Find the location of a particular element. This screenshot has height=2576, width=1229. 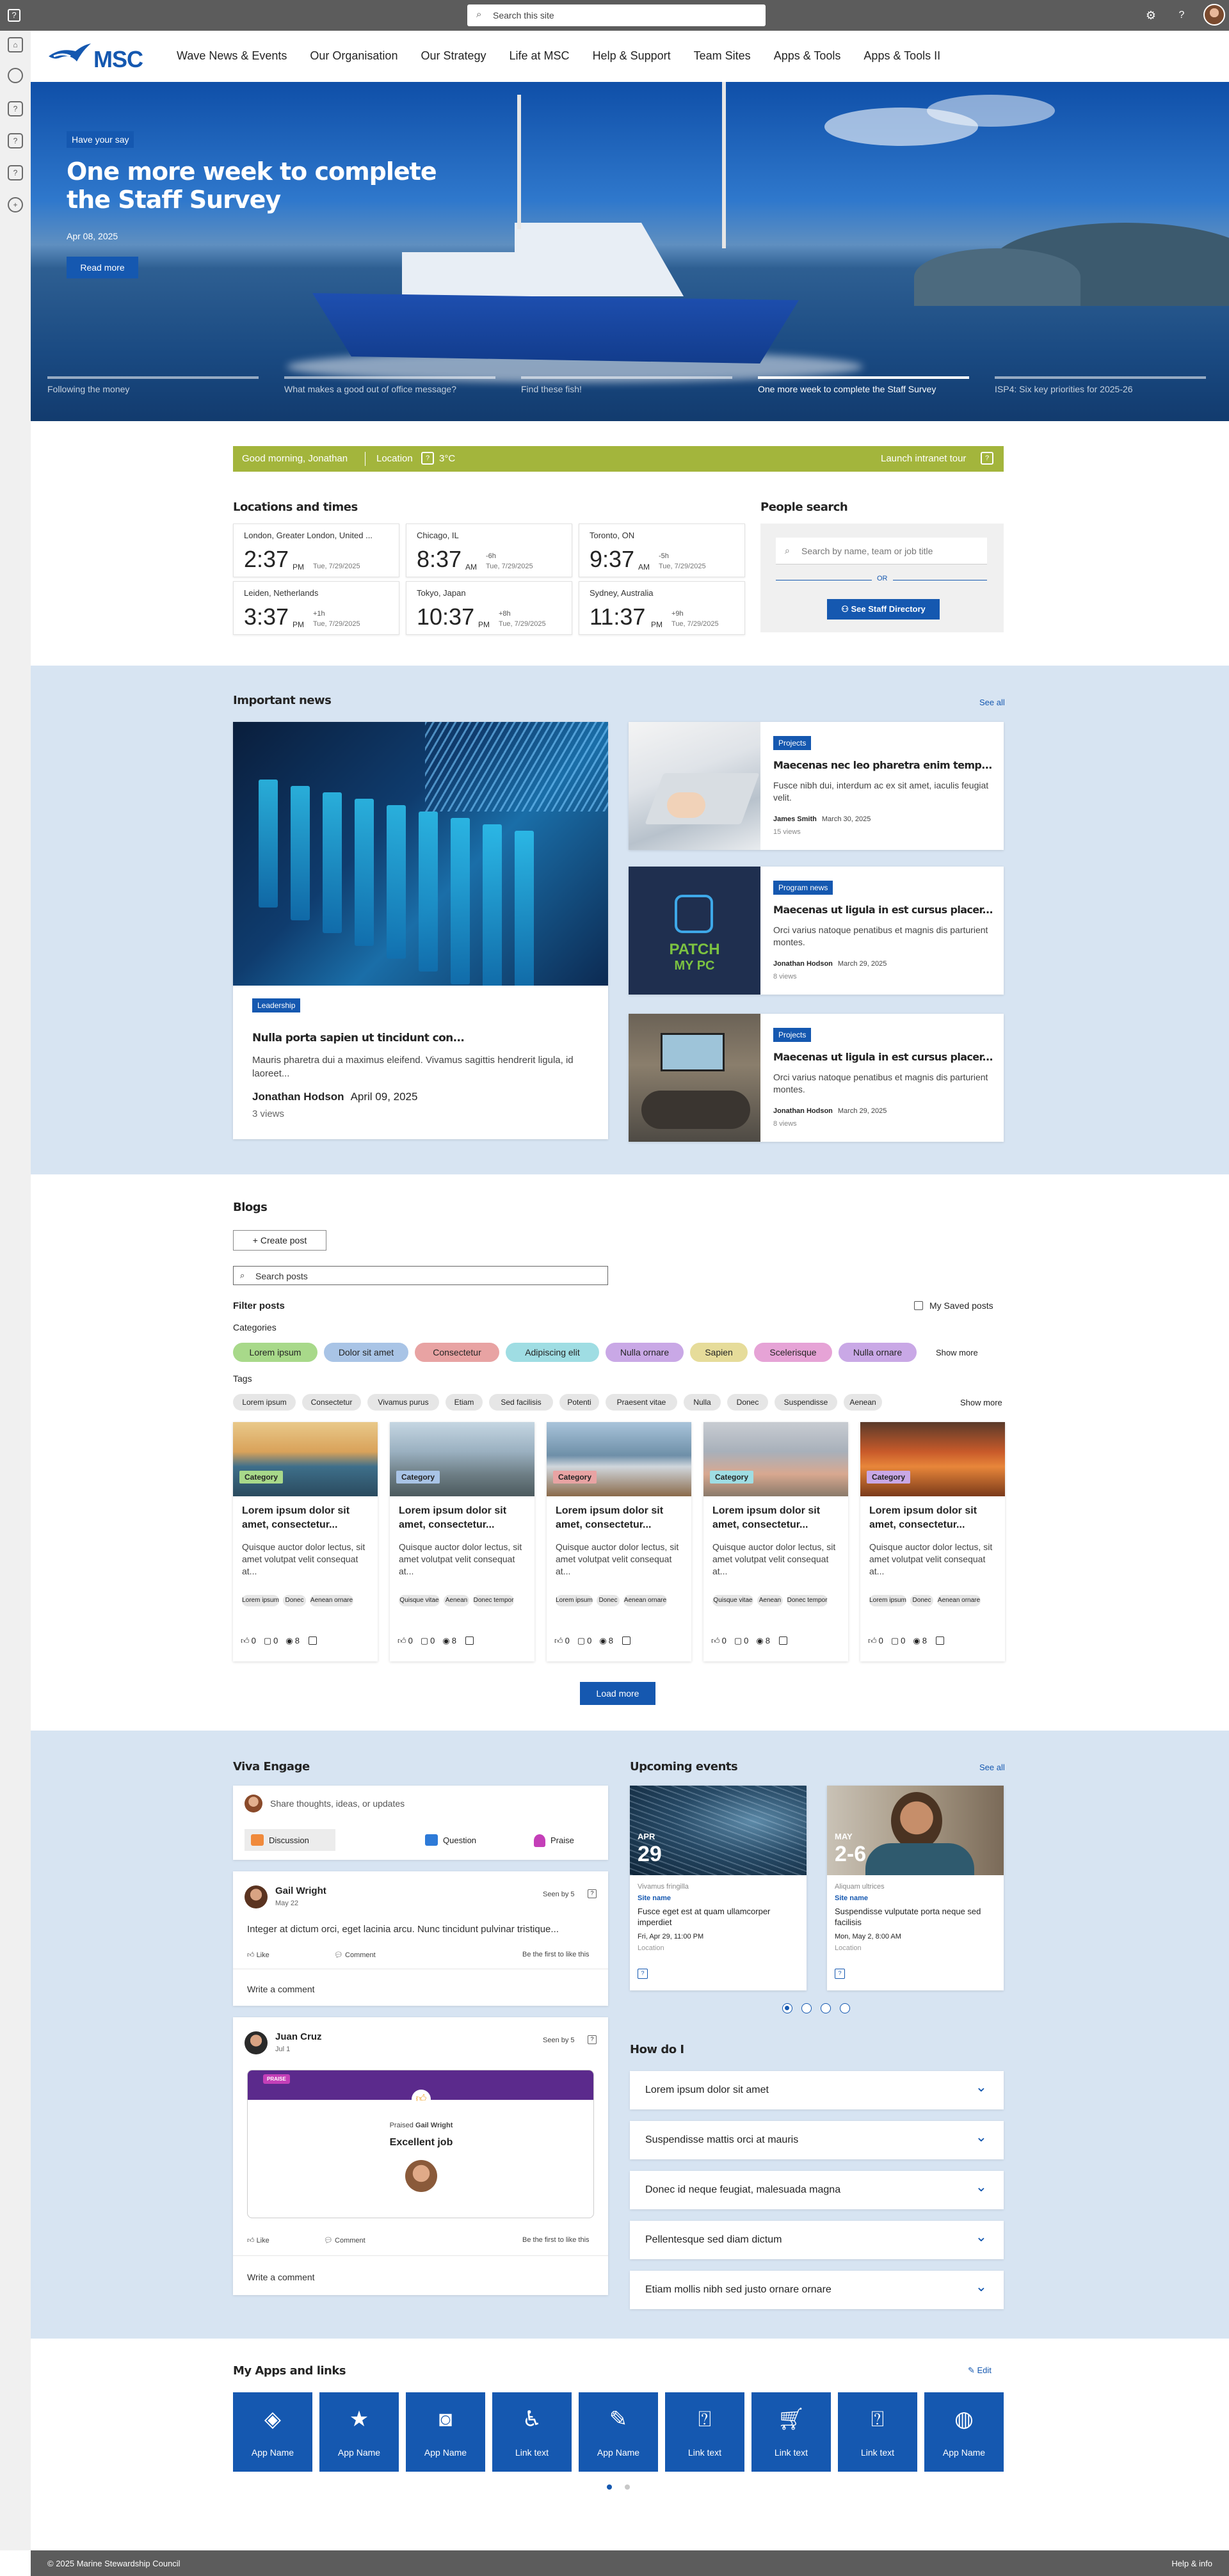

people-search-input: ⌕ Search by name, team or job title is located at coordinates (882, 551).